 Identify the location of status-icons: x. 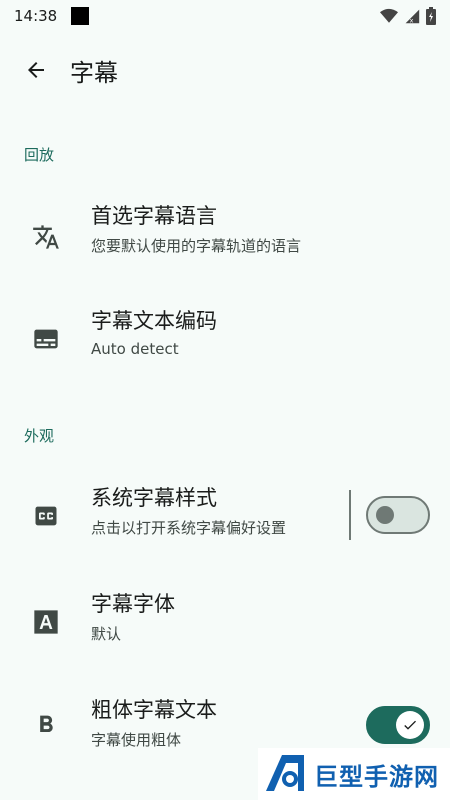
(408, 16).